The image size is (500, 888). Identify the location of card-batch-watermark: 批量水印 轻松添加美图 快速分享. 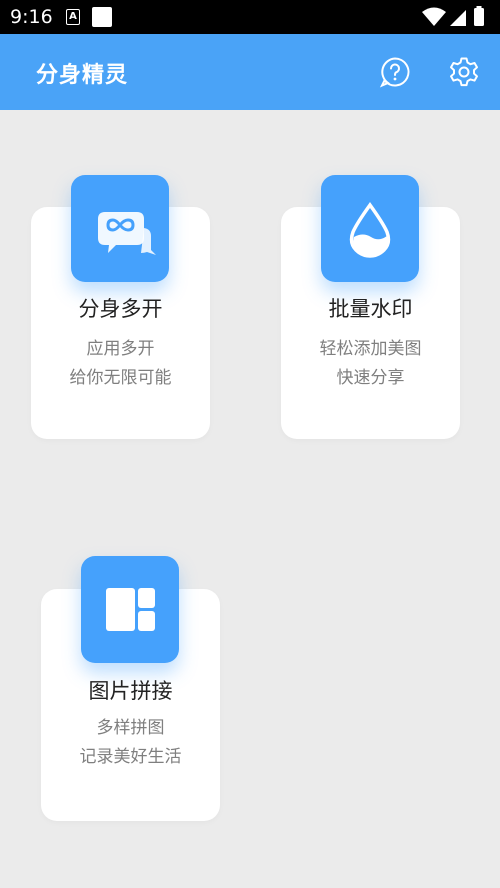
(370, 307).